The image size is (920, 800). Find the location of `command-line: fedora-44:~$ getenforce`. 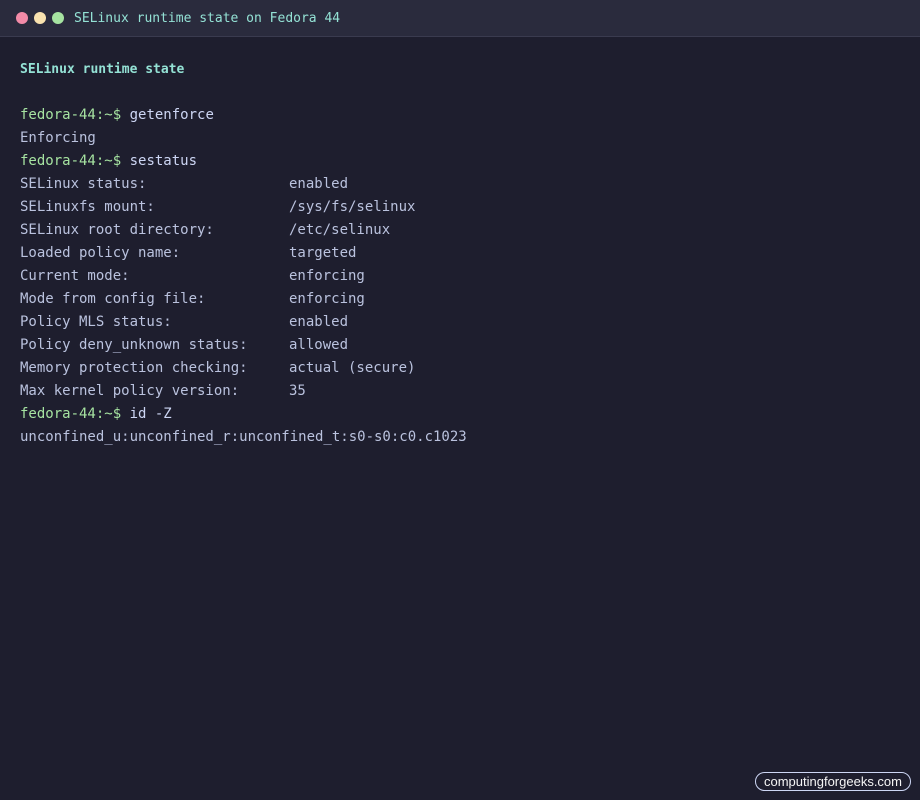

command-line: fedora-44:~$ getenforce is located at coordinates (460, 115).